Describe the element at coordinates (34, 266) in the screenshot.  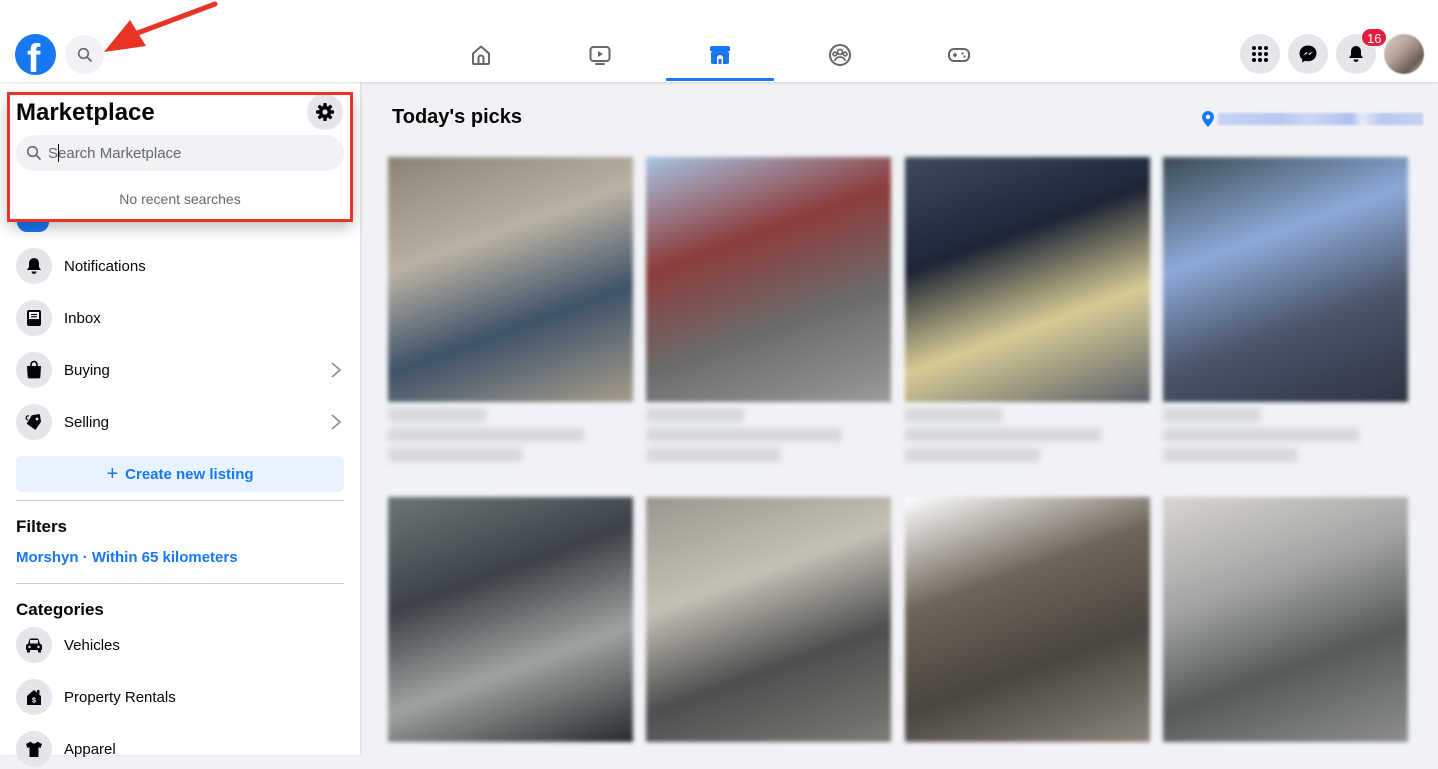
I see `bell-icon` at that location.